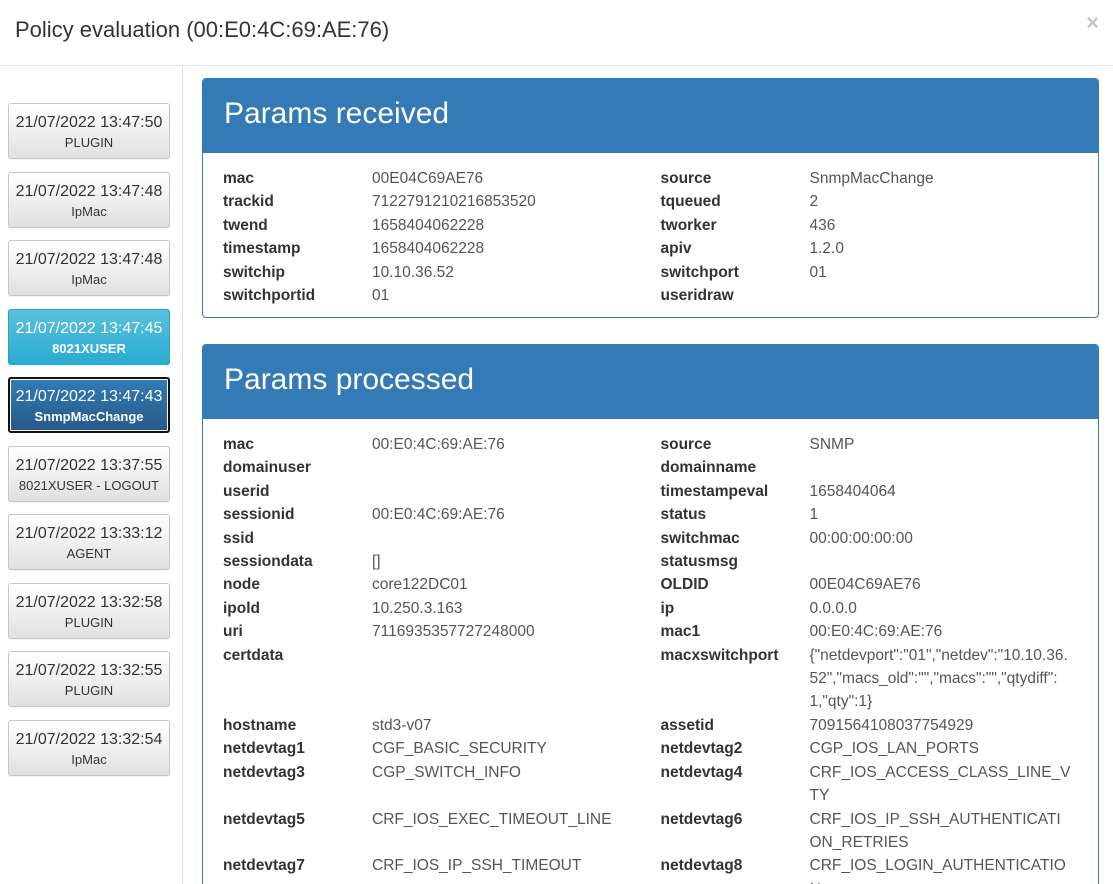 This screenshot has height=884, width=1113. I want to click on param-value: 0.0.0.0, so click(833, 608).